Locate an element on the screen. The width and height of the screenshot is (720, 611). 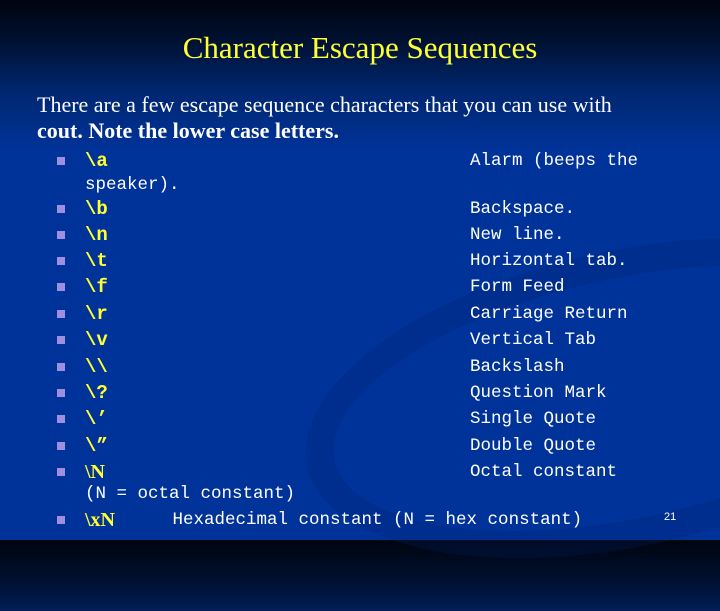
escape-code: \r is located at coordinates (96, 314).